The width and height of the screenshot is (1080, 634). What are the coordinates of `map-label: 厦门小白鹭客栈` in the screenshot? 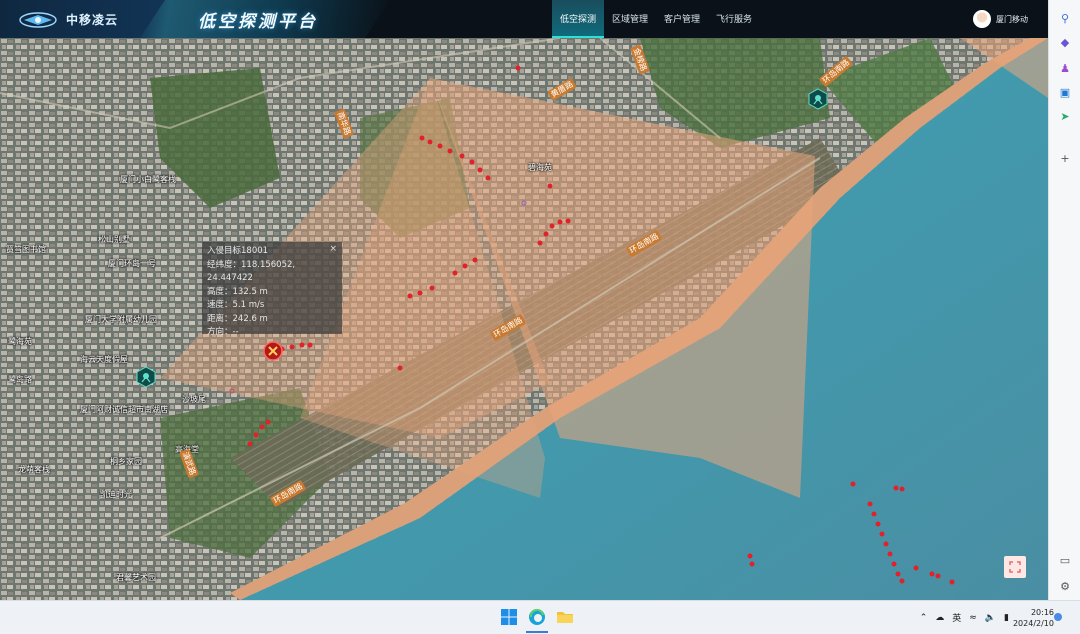 It's located at (148, 179).